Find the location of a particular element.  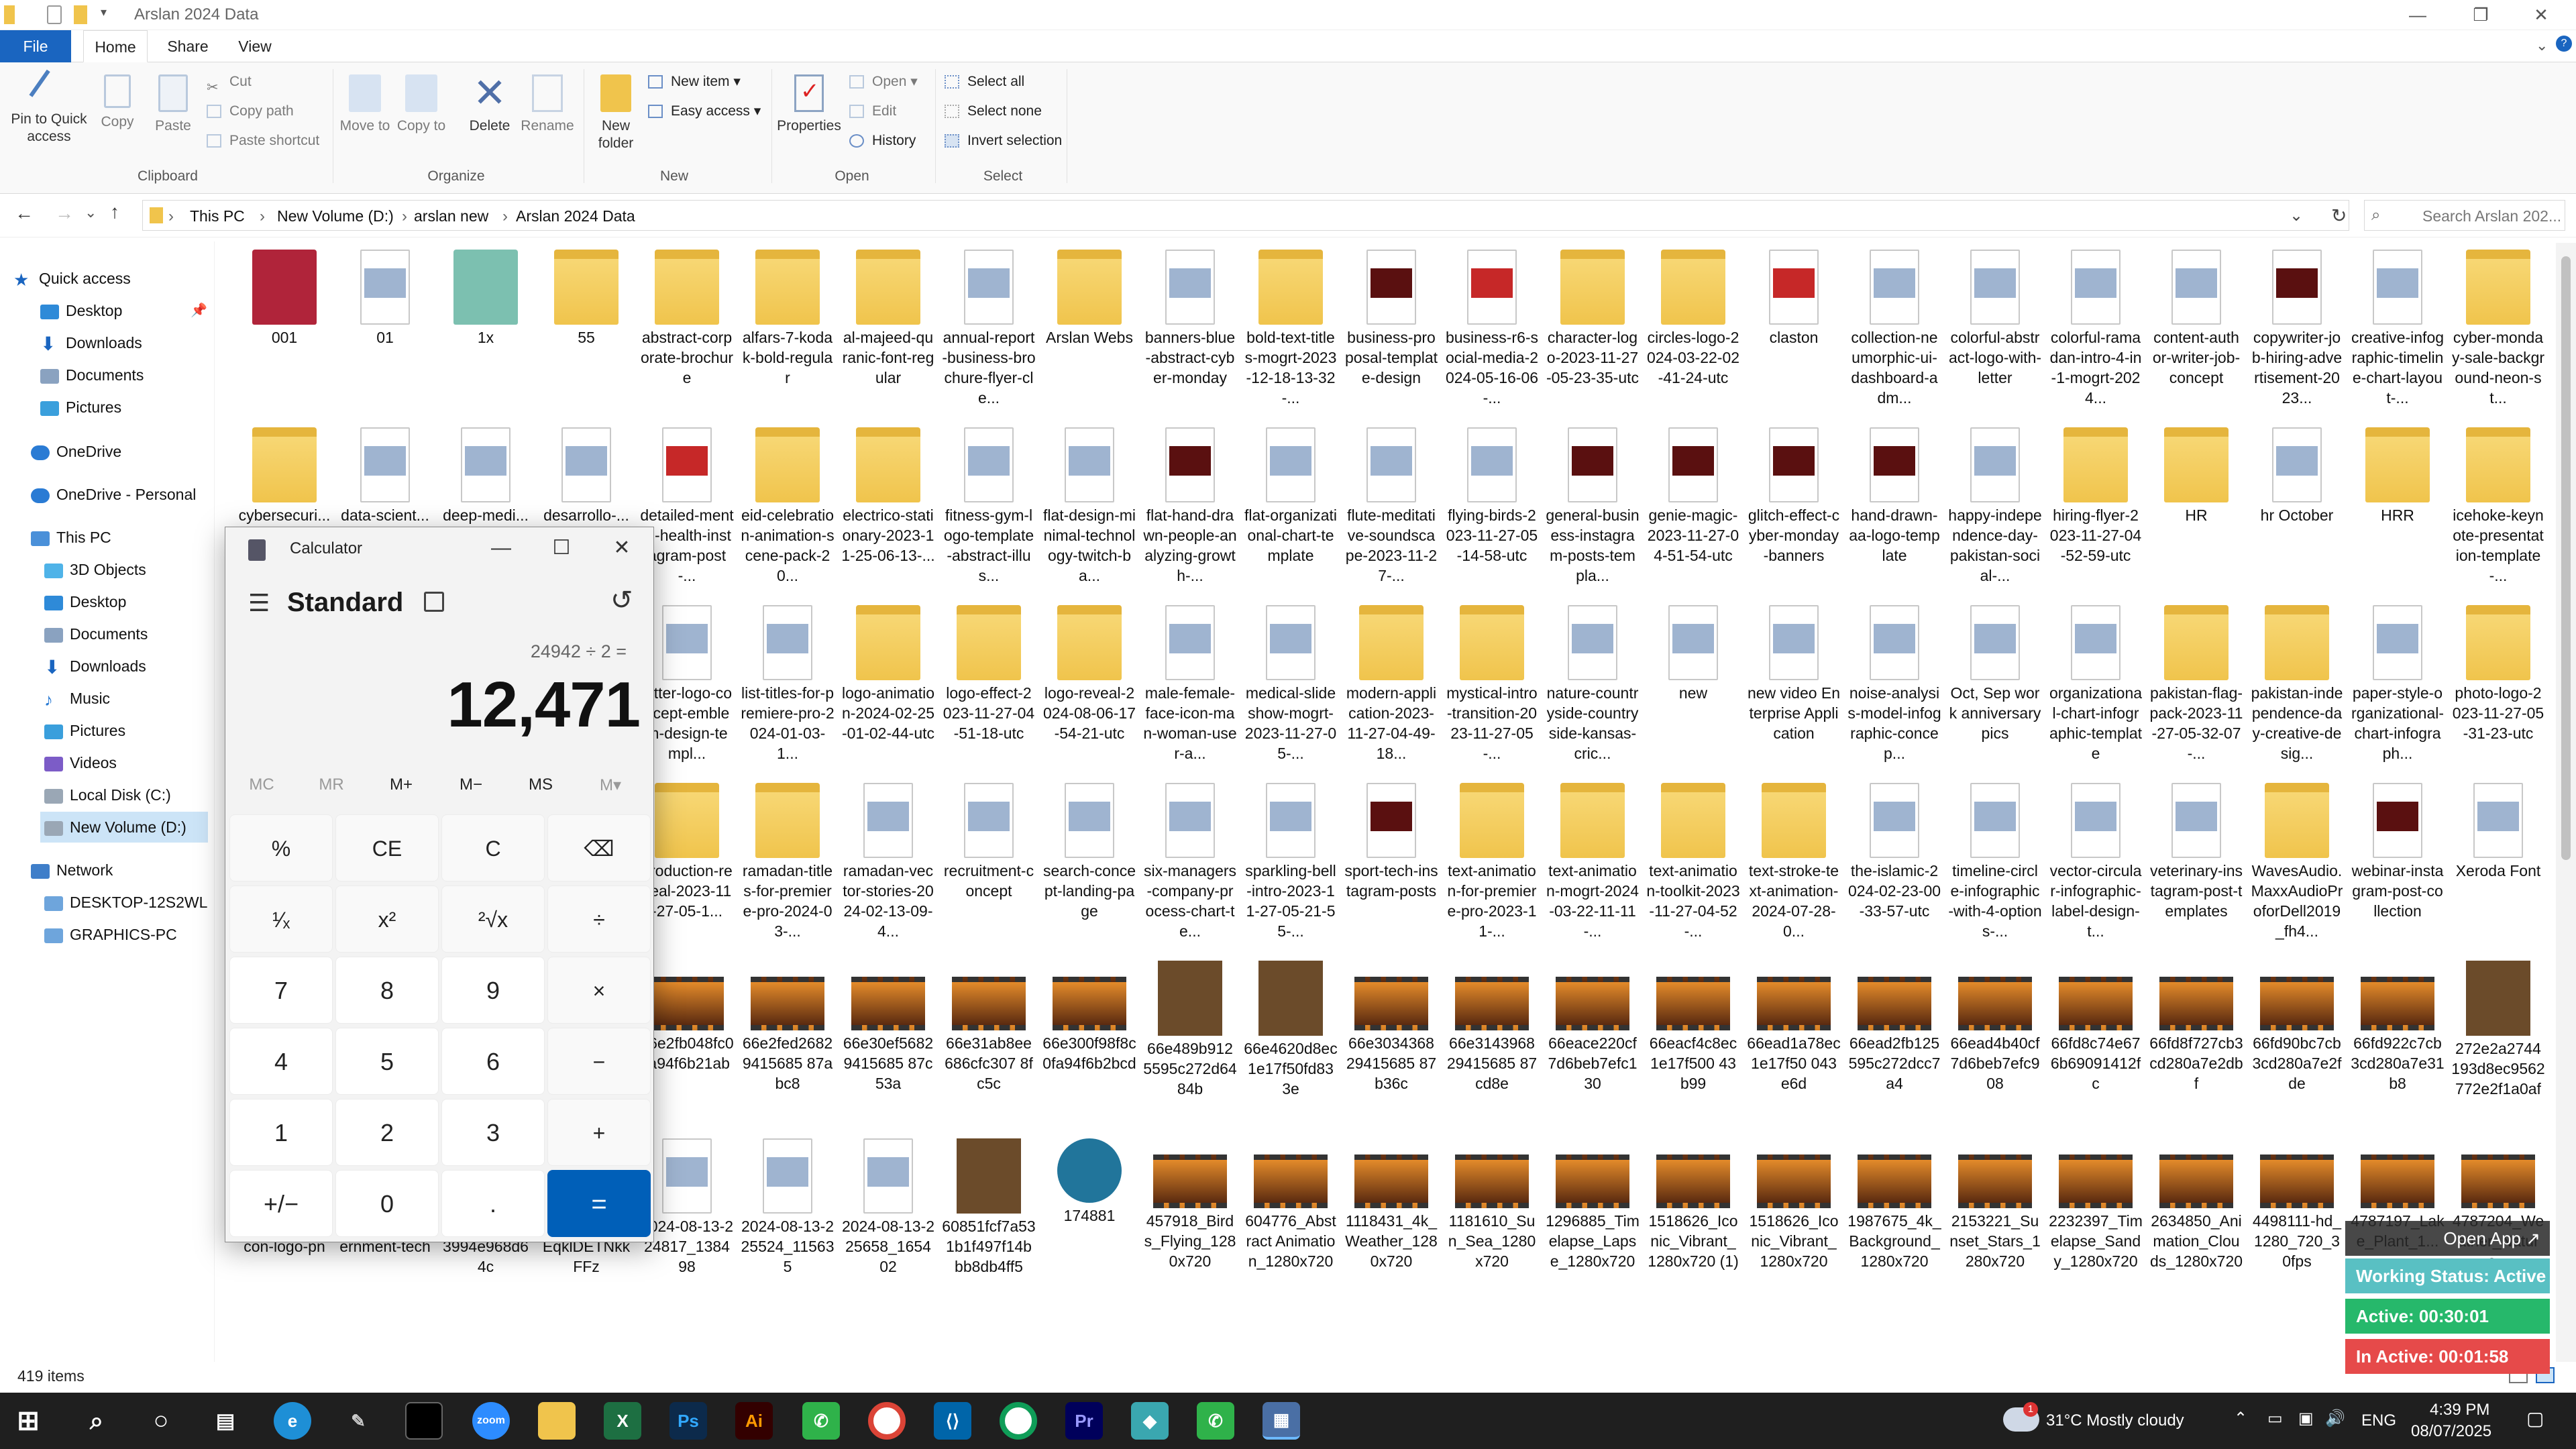

file-item: 457918_Birds_Flying_1280x720 is located at coordinates (1190, 1201).